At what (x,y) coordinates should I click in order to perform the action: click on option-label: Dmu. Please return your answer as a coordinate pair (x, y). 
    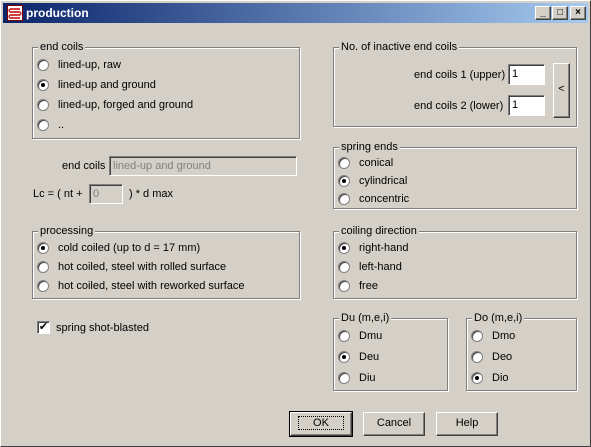
    Looking at the image, I should click on (371, 336).